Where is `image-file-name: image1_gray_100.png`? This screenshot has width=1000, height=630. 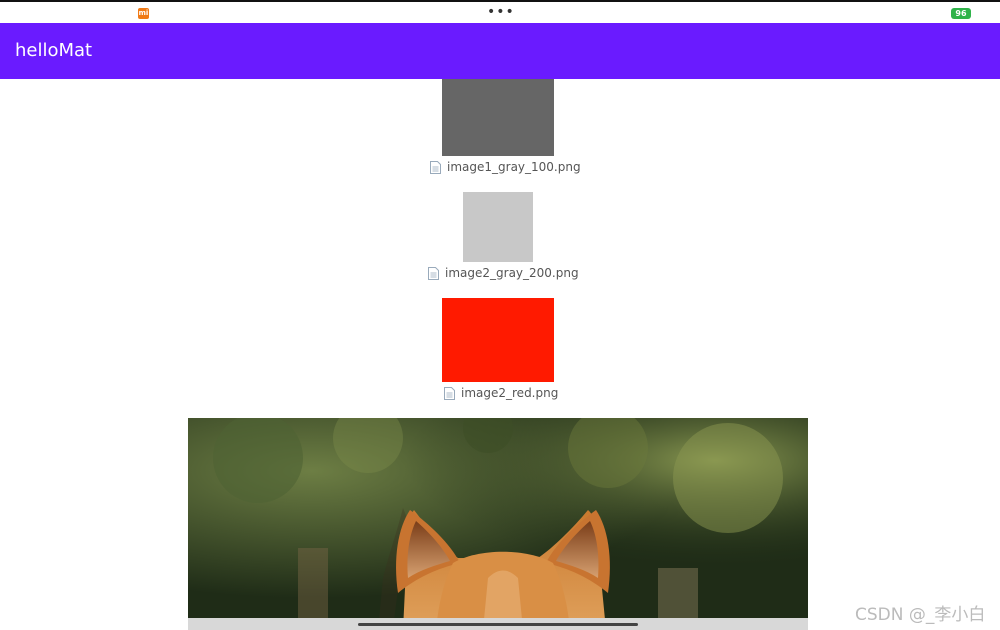
image-file-name: image1_gray_100.png is located at coordinates (514, 167).